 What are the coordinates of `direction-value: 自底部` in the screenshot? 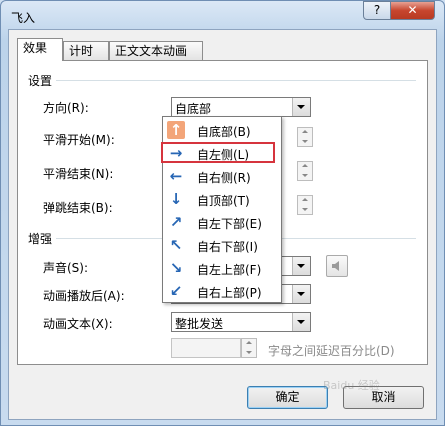 It's located at (193, 109).